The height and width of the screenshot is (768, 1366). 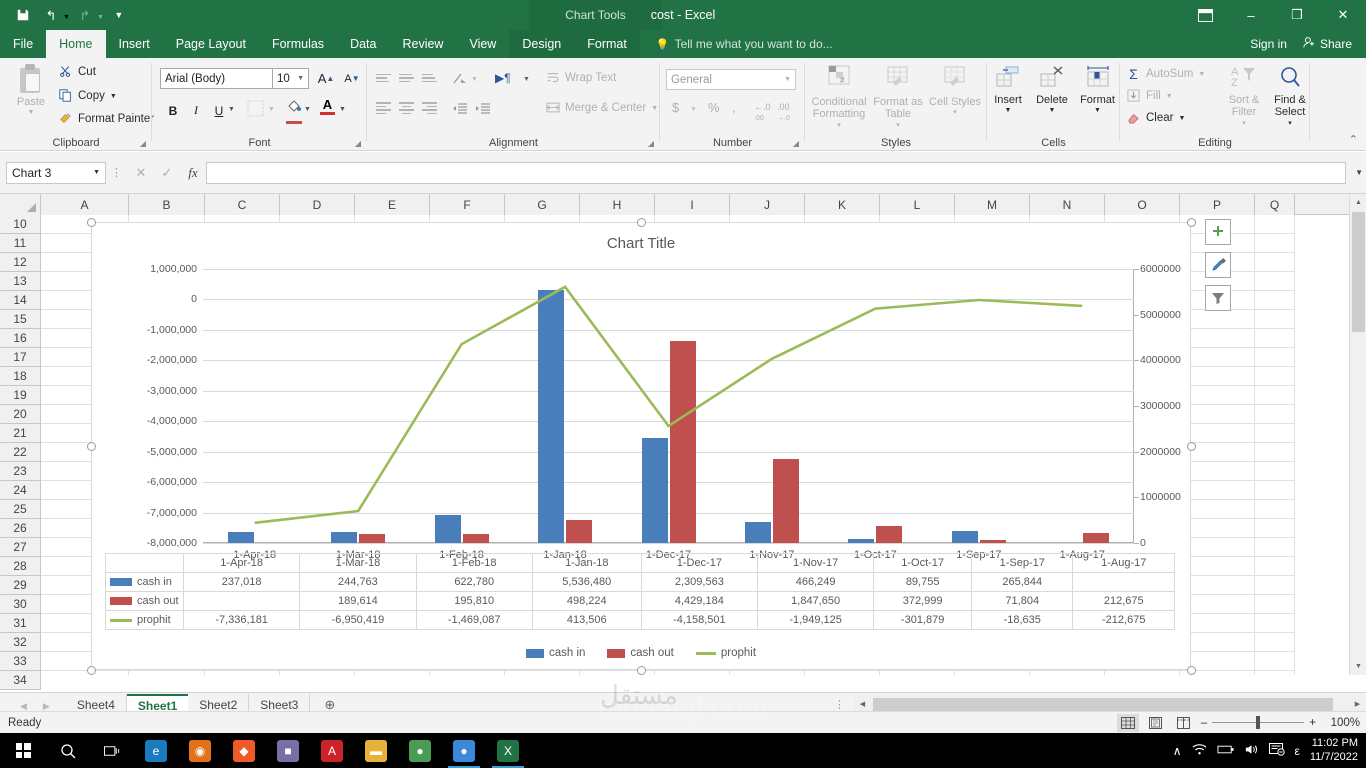 I want to click on row-header-27: 27, so click(x=20, y=547).